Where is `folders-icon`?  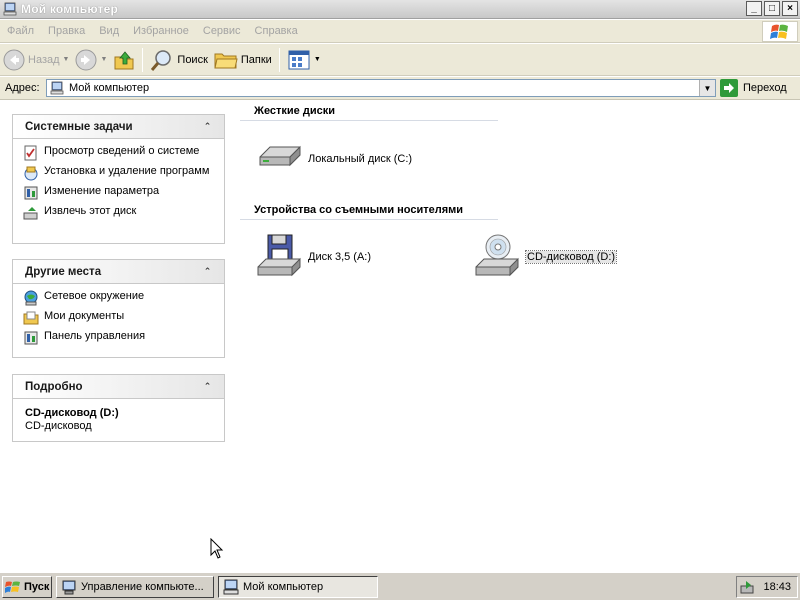 folders-icon is located at coordinates (226, 60).